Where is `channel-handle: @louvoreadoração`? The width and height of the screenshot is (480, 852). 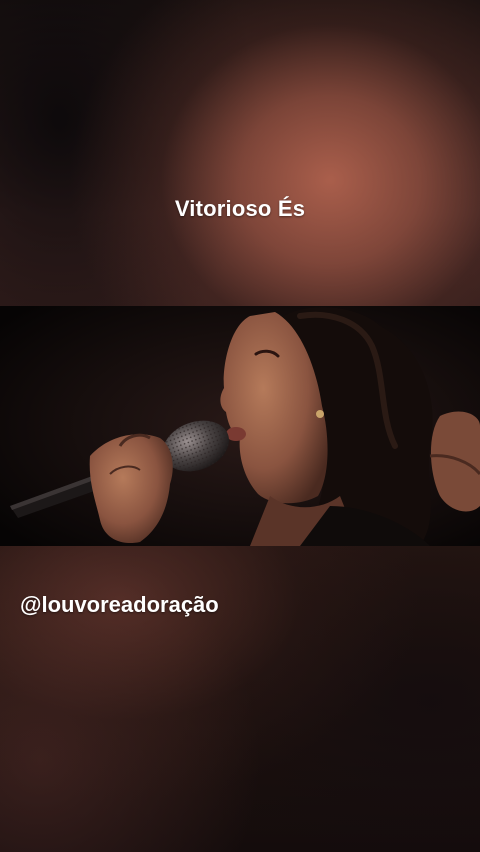 channel-handle: @louvoreadoração is located at coordinates (119, 605).